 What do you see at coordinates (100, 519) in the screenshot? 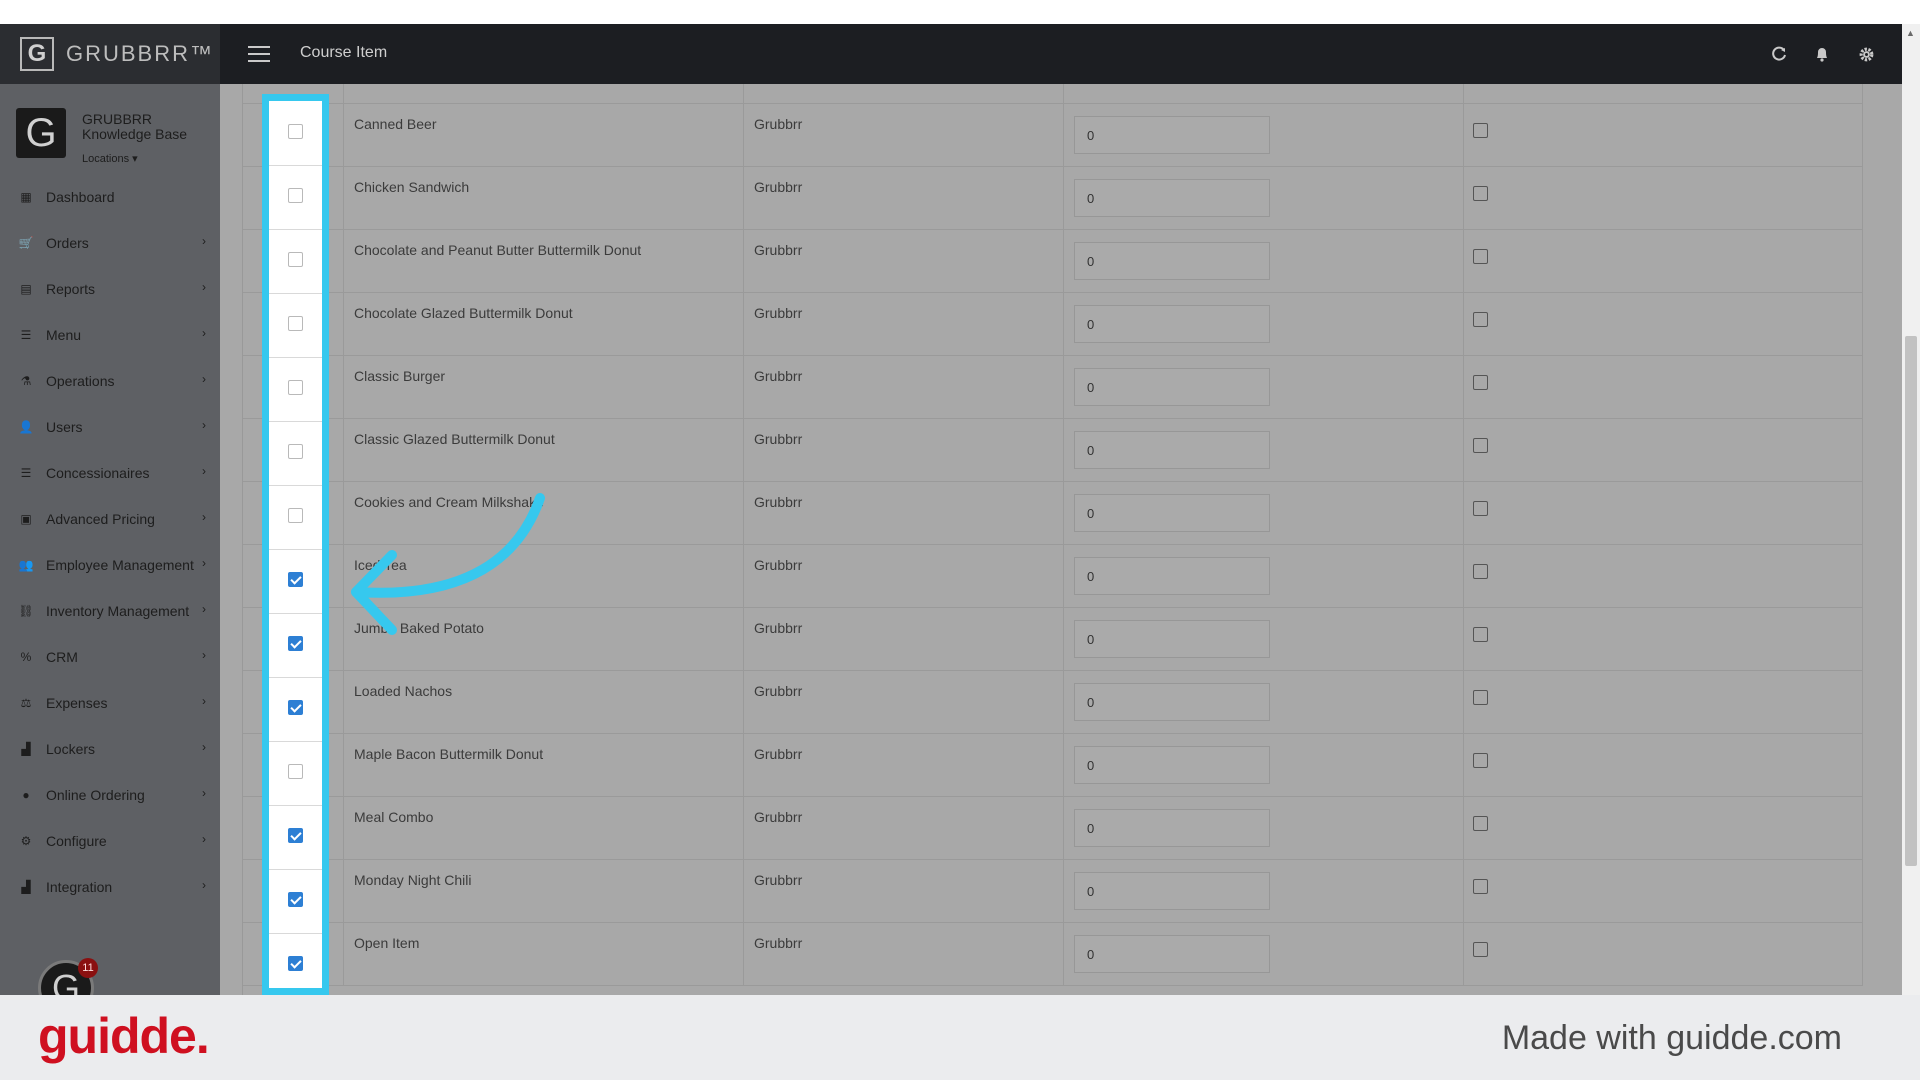
I see `sidebar-item-label: Advanced Pricing` at bounding box center [100, 519].